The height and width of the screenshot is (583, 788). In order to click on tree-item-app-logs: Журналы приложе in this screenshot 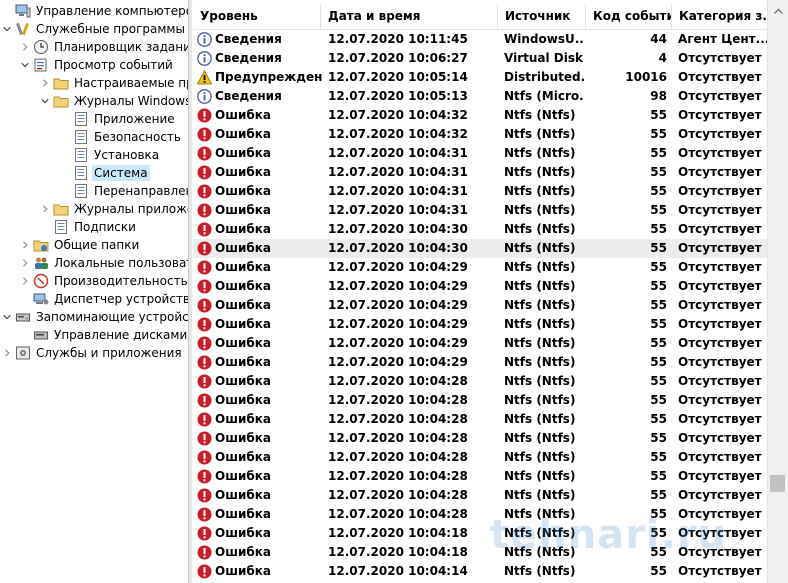, I will do `click(114, 209)`.